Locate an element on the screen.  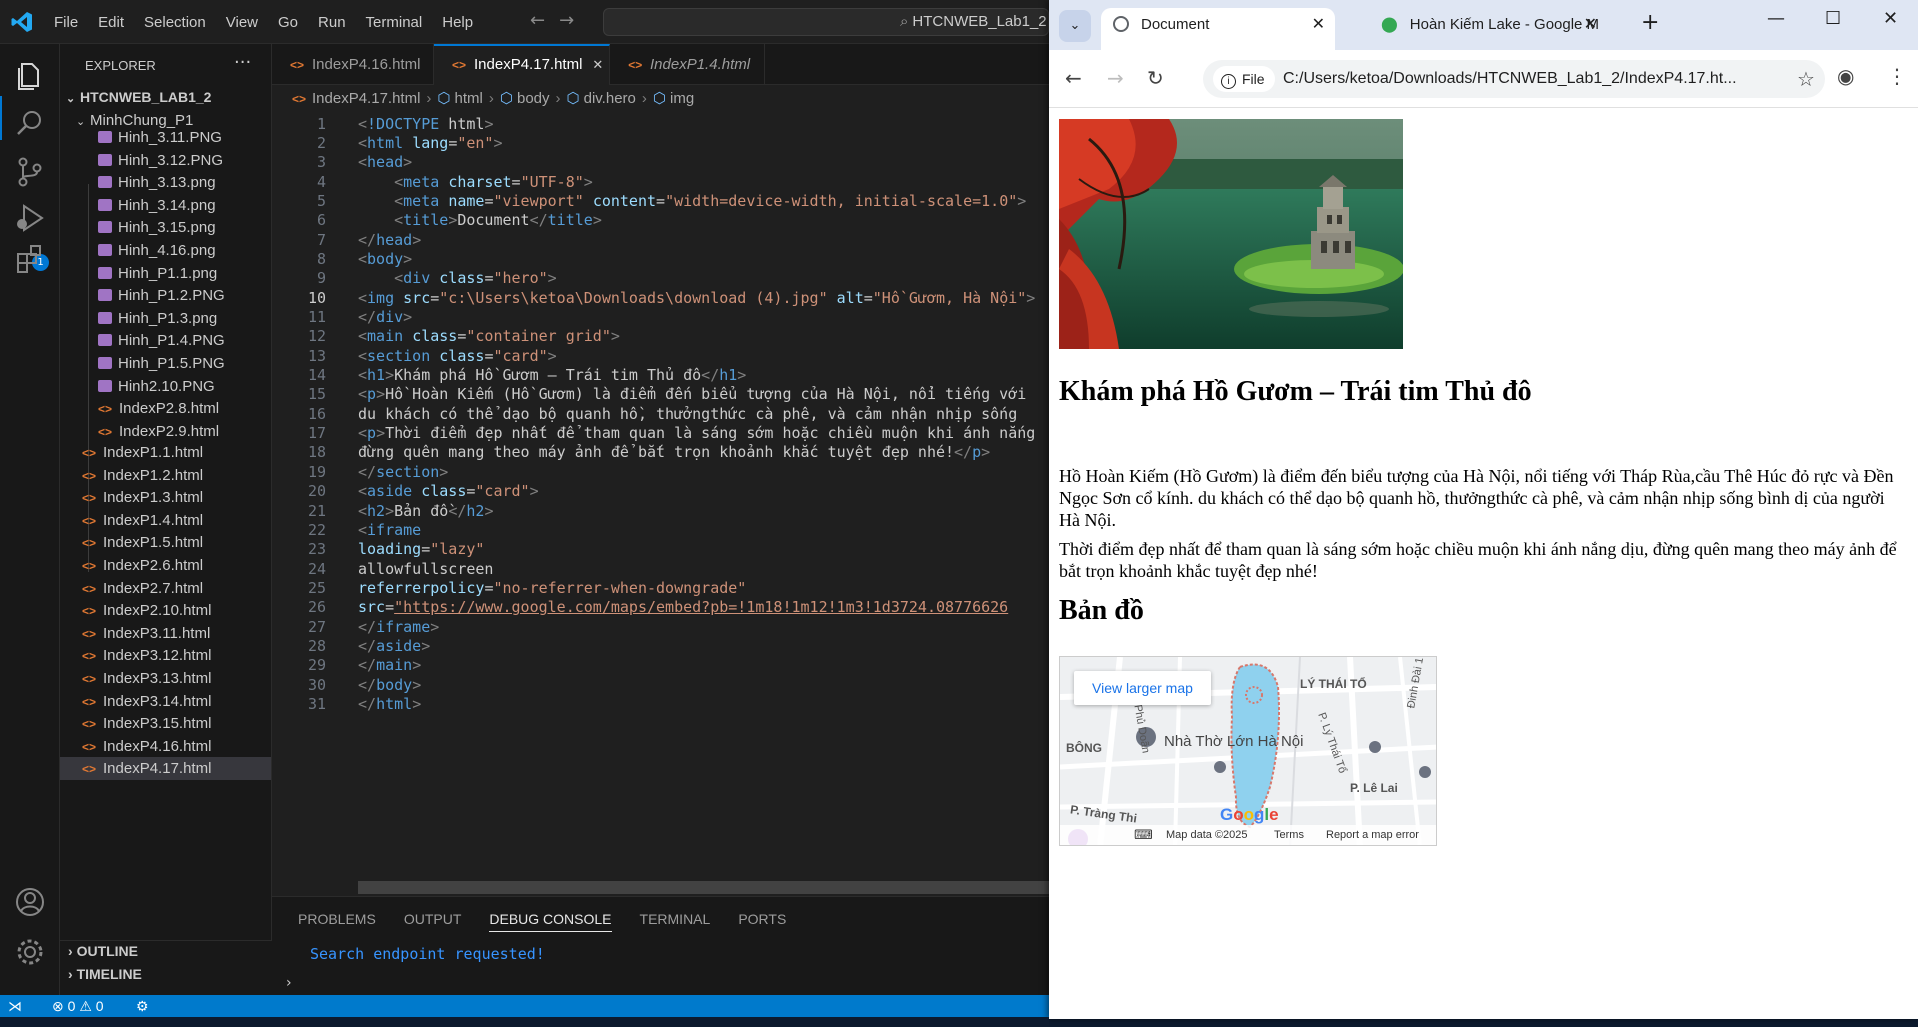
file-label: IndexP2.9.html is located at coordinates (169, 431).